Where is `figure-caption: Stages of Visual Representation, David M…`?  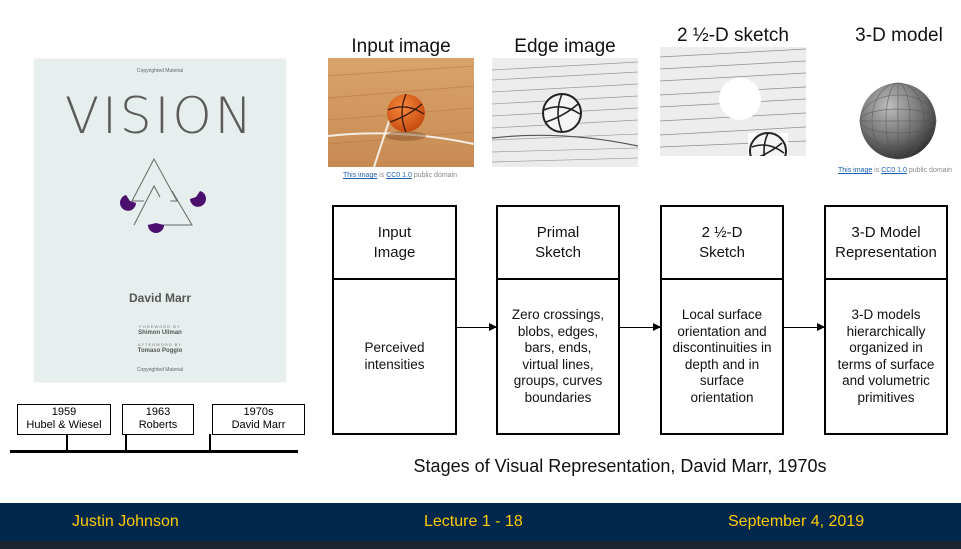
figure-caption: Stages of Visual Representation, David M… is located at coordinates (620, 466).